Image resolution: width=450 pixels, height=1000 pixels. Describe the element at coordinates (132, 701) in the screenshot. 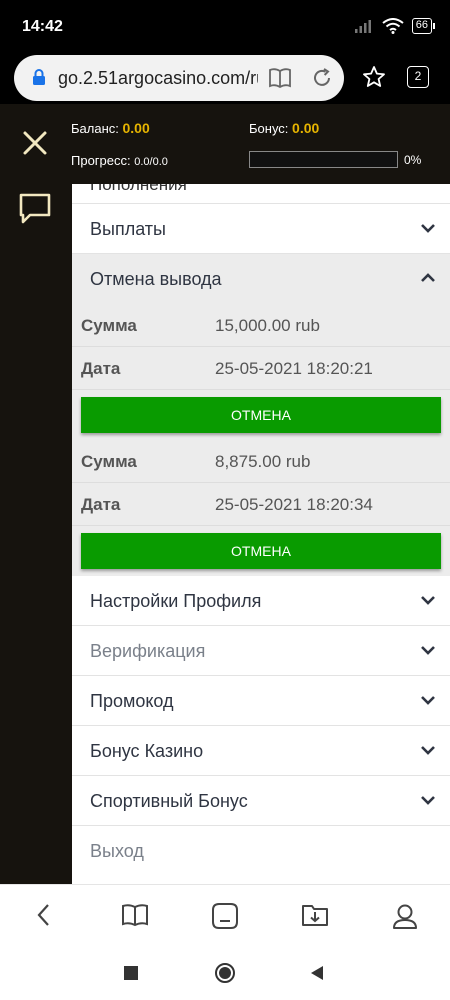

I see `menu-item-label: Промокод` at that location.